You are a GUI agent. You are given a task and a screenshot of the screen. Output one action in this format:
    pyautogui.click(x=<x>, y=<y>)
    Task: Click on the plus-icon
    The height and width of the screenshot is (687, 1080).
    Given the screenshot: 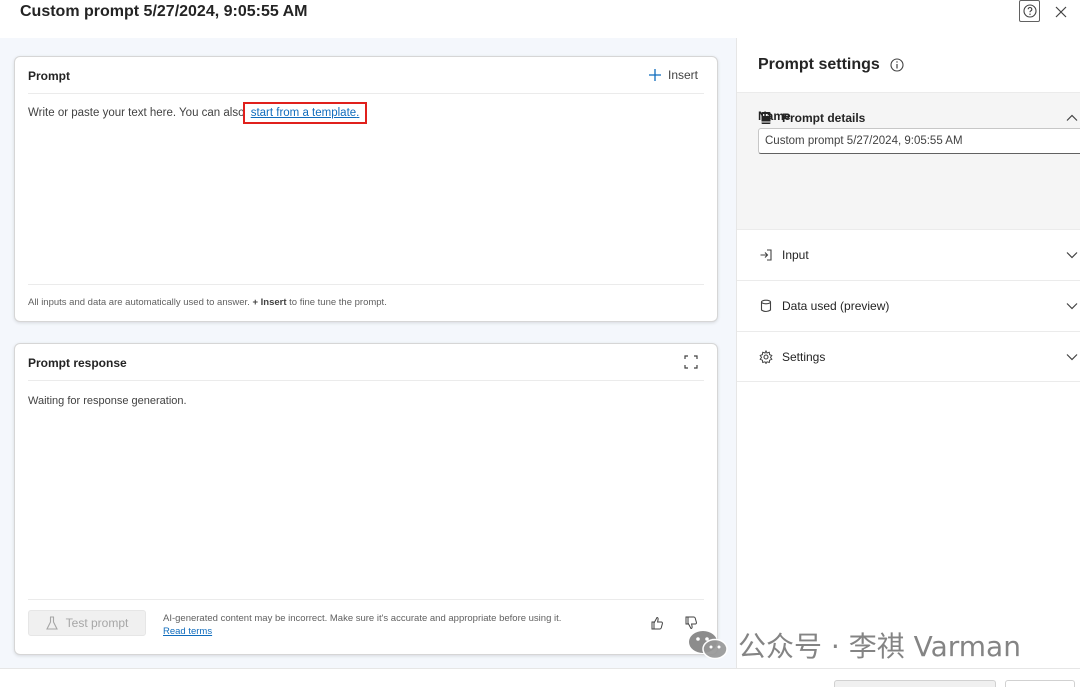 What is the action you would take?
    pyautogui.click(x=654, y=75)
    